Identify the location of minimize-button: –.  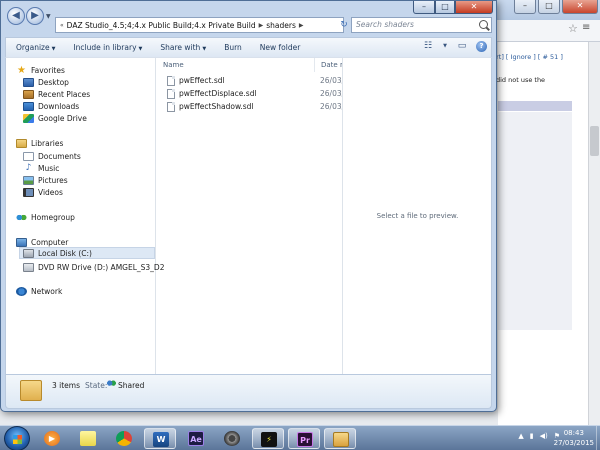
(424, 7).